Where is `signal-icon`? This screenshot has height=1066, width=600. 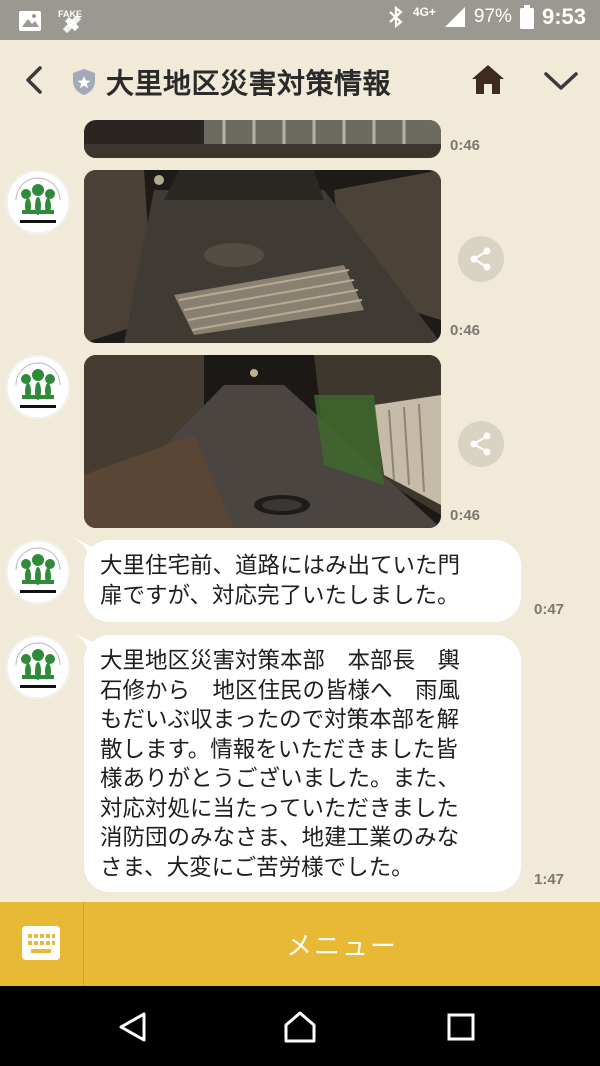 signal-icon is located at coordinates (454, 17).